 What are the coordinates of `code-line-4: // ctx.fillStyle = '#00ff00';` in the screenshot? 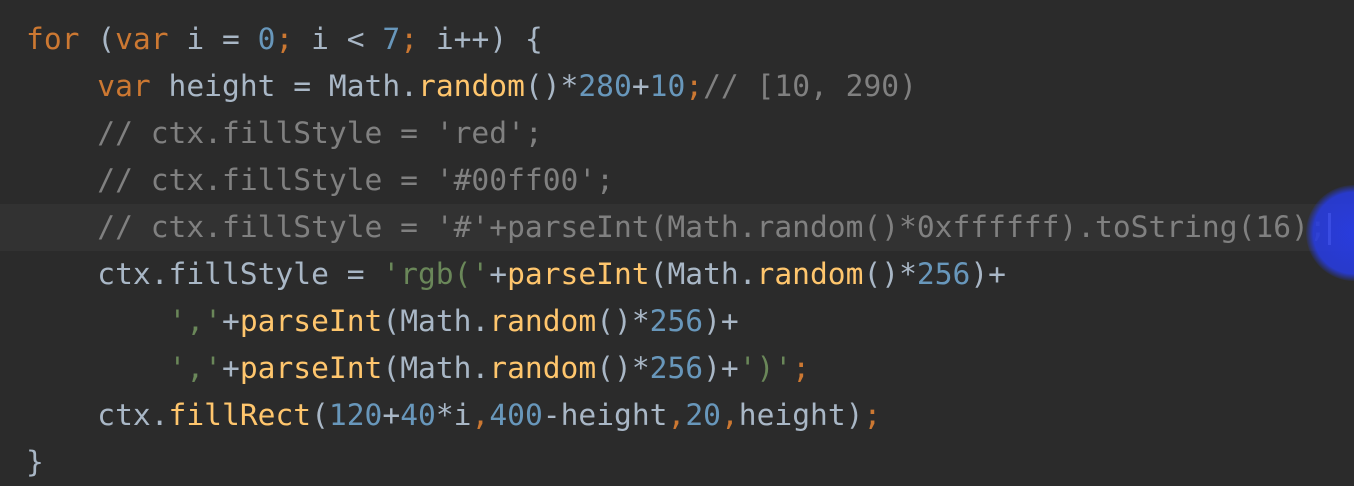 It's located at (690, 180).